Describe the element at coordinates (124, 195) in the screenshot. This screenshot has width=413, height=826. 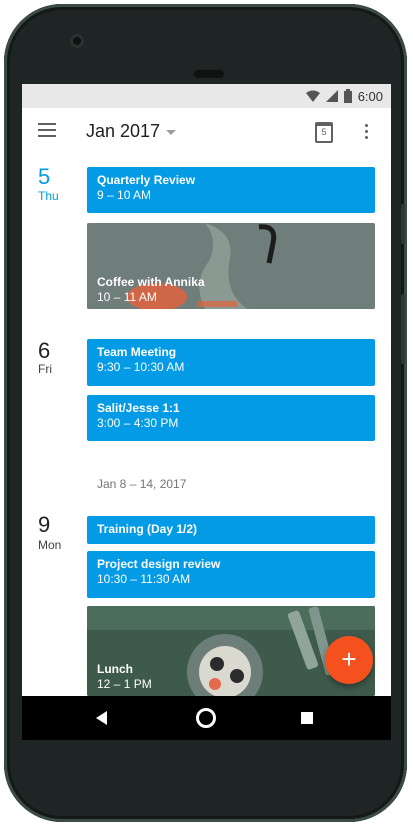
I see `event-time: 9 – 10 AM` at that location.